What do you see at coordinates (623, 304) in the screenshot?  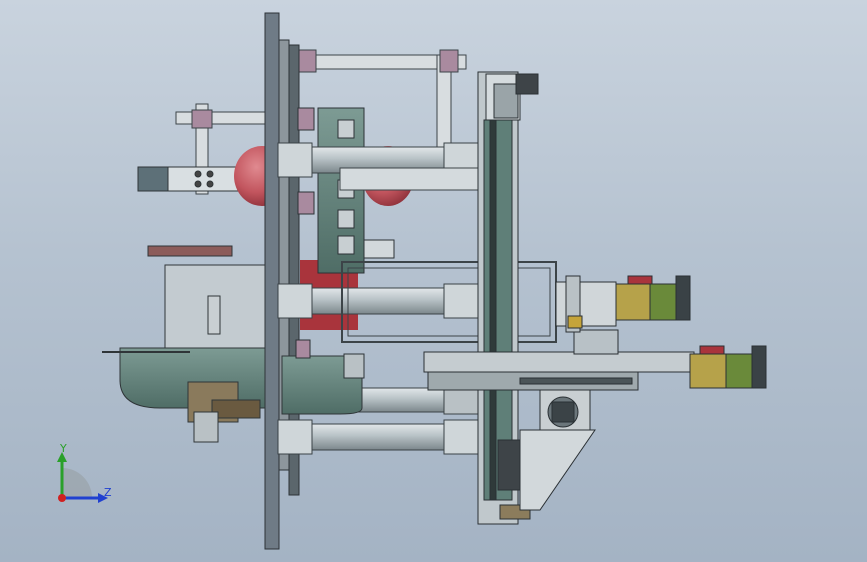 I see `upper-servo-motor` at bounding box center [623, 304].